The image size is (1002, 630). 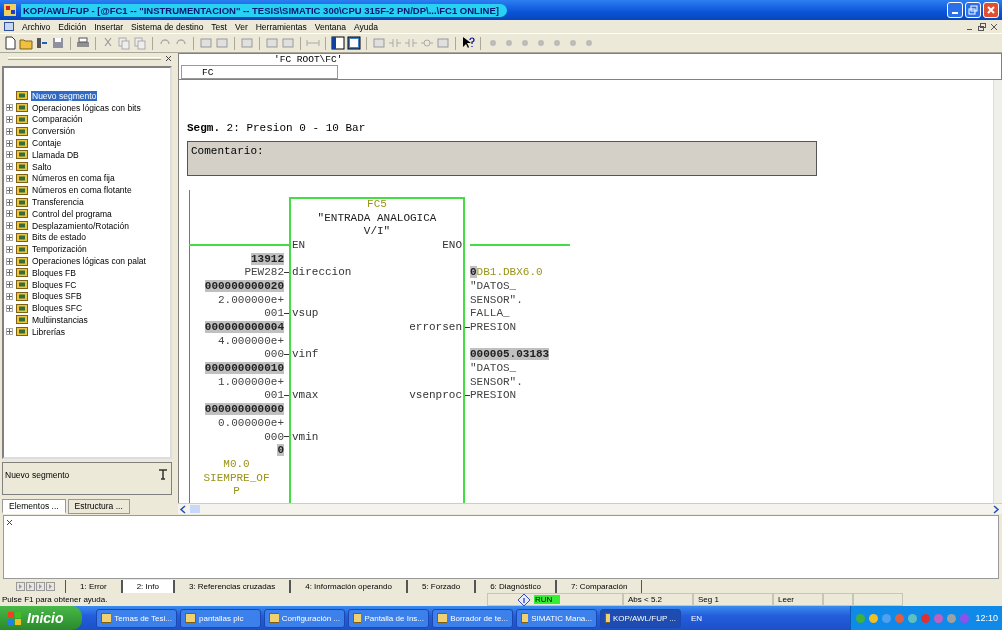 What do you see at coordinates (26, 43) in the screenshot?
I see `open-folder-icon` at bounding box center [26, 43].